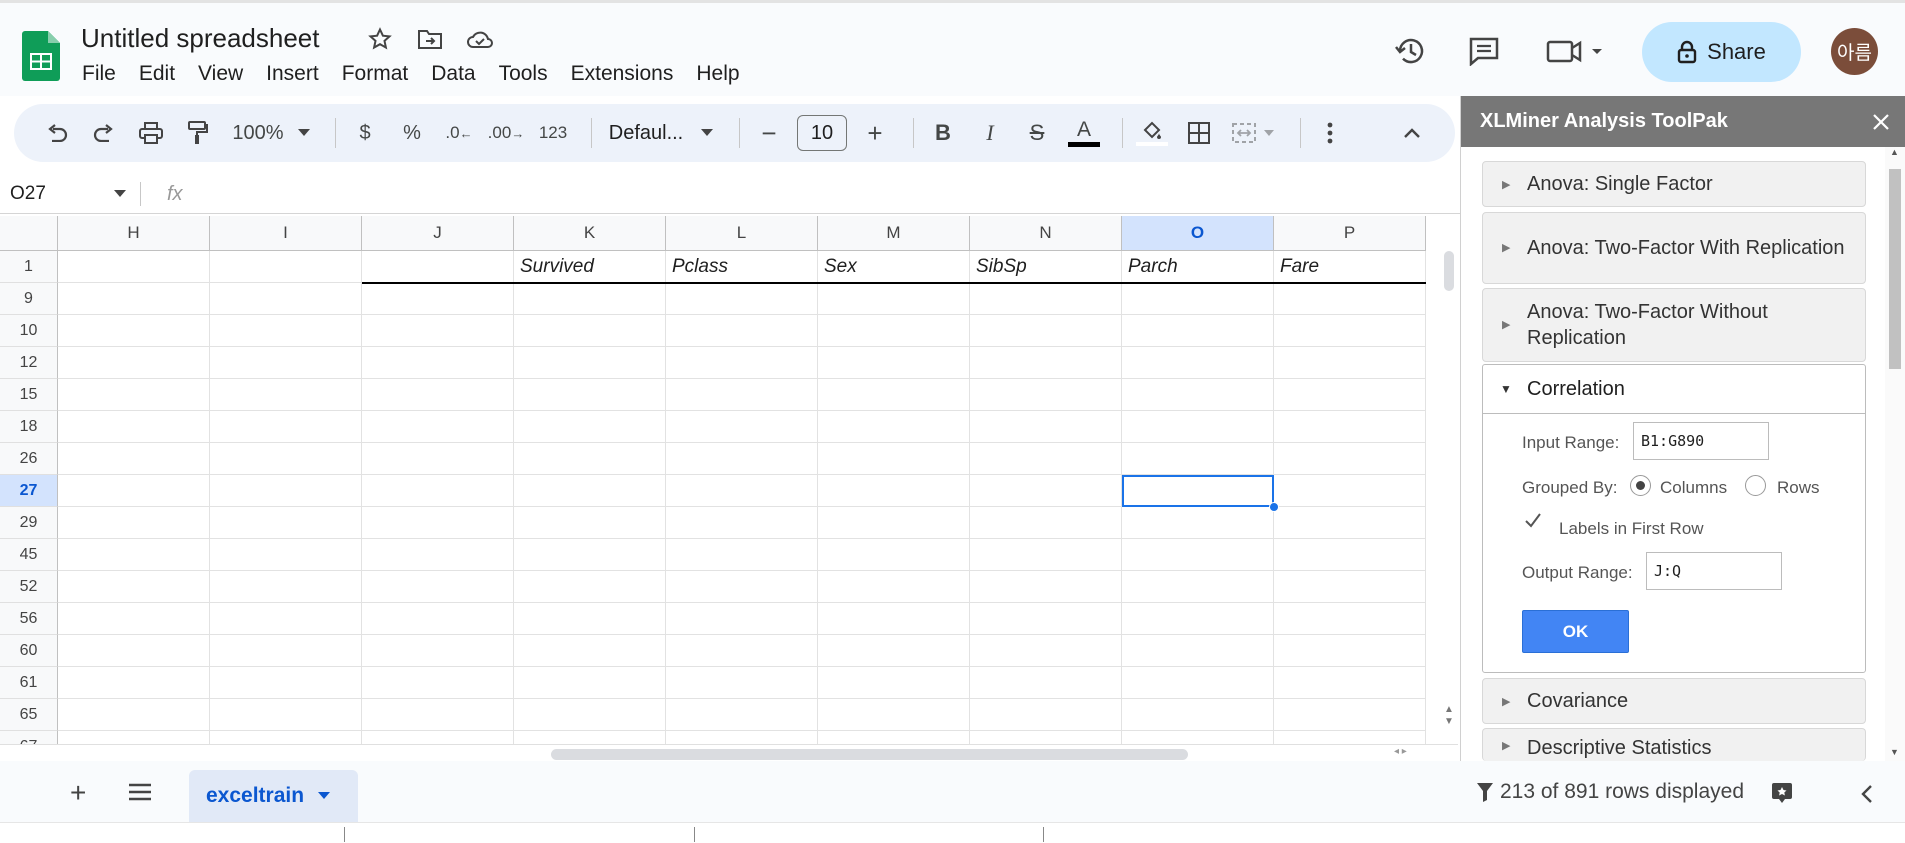 The image size is (1905, 843). Describe the element at coordinates (1350, 363) in the screenshot. I see `cell-p12` at that location.